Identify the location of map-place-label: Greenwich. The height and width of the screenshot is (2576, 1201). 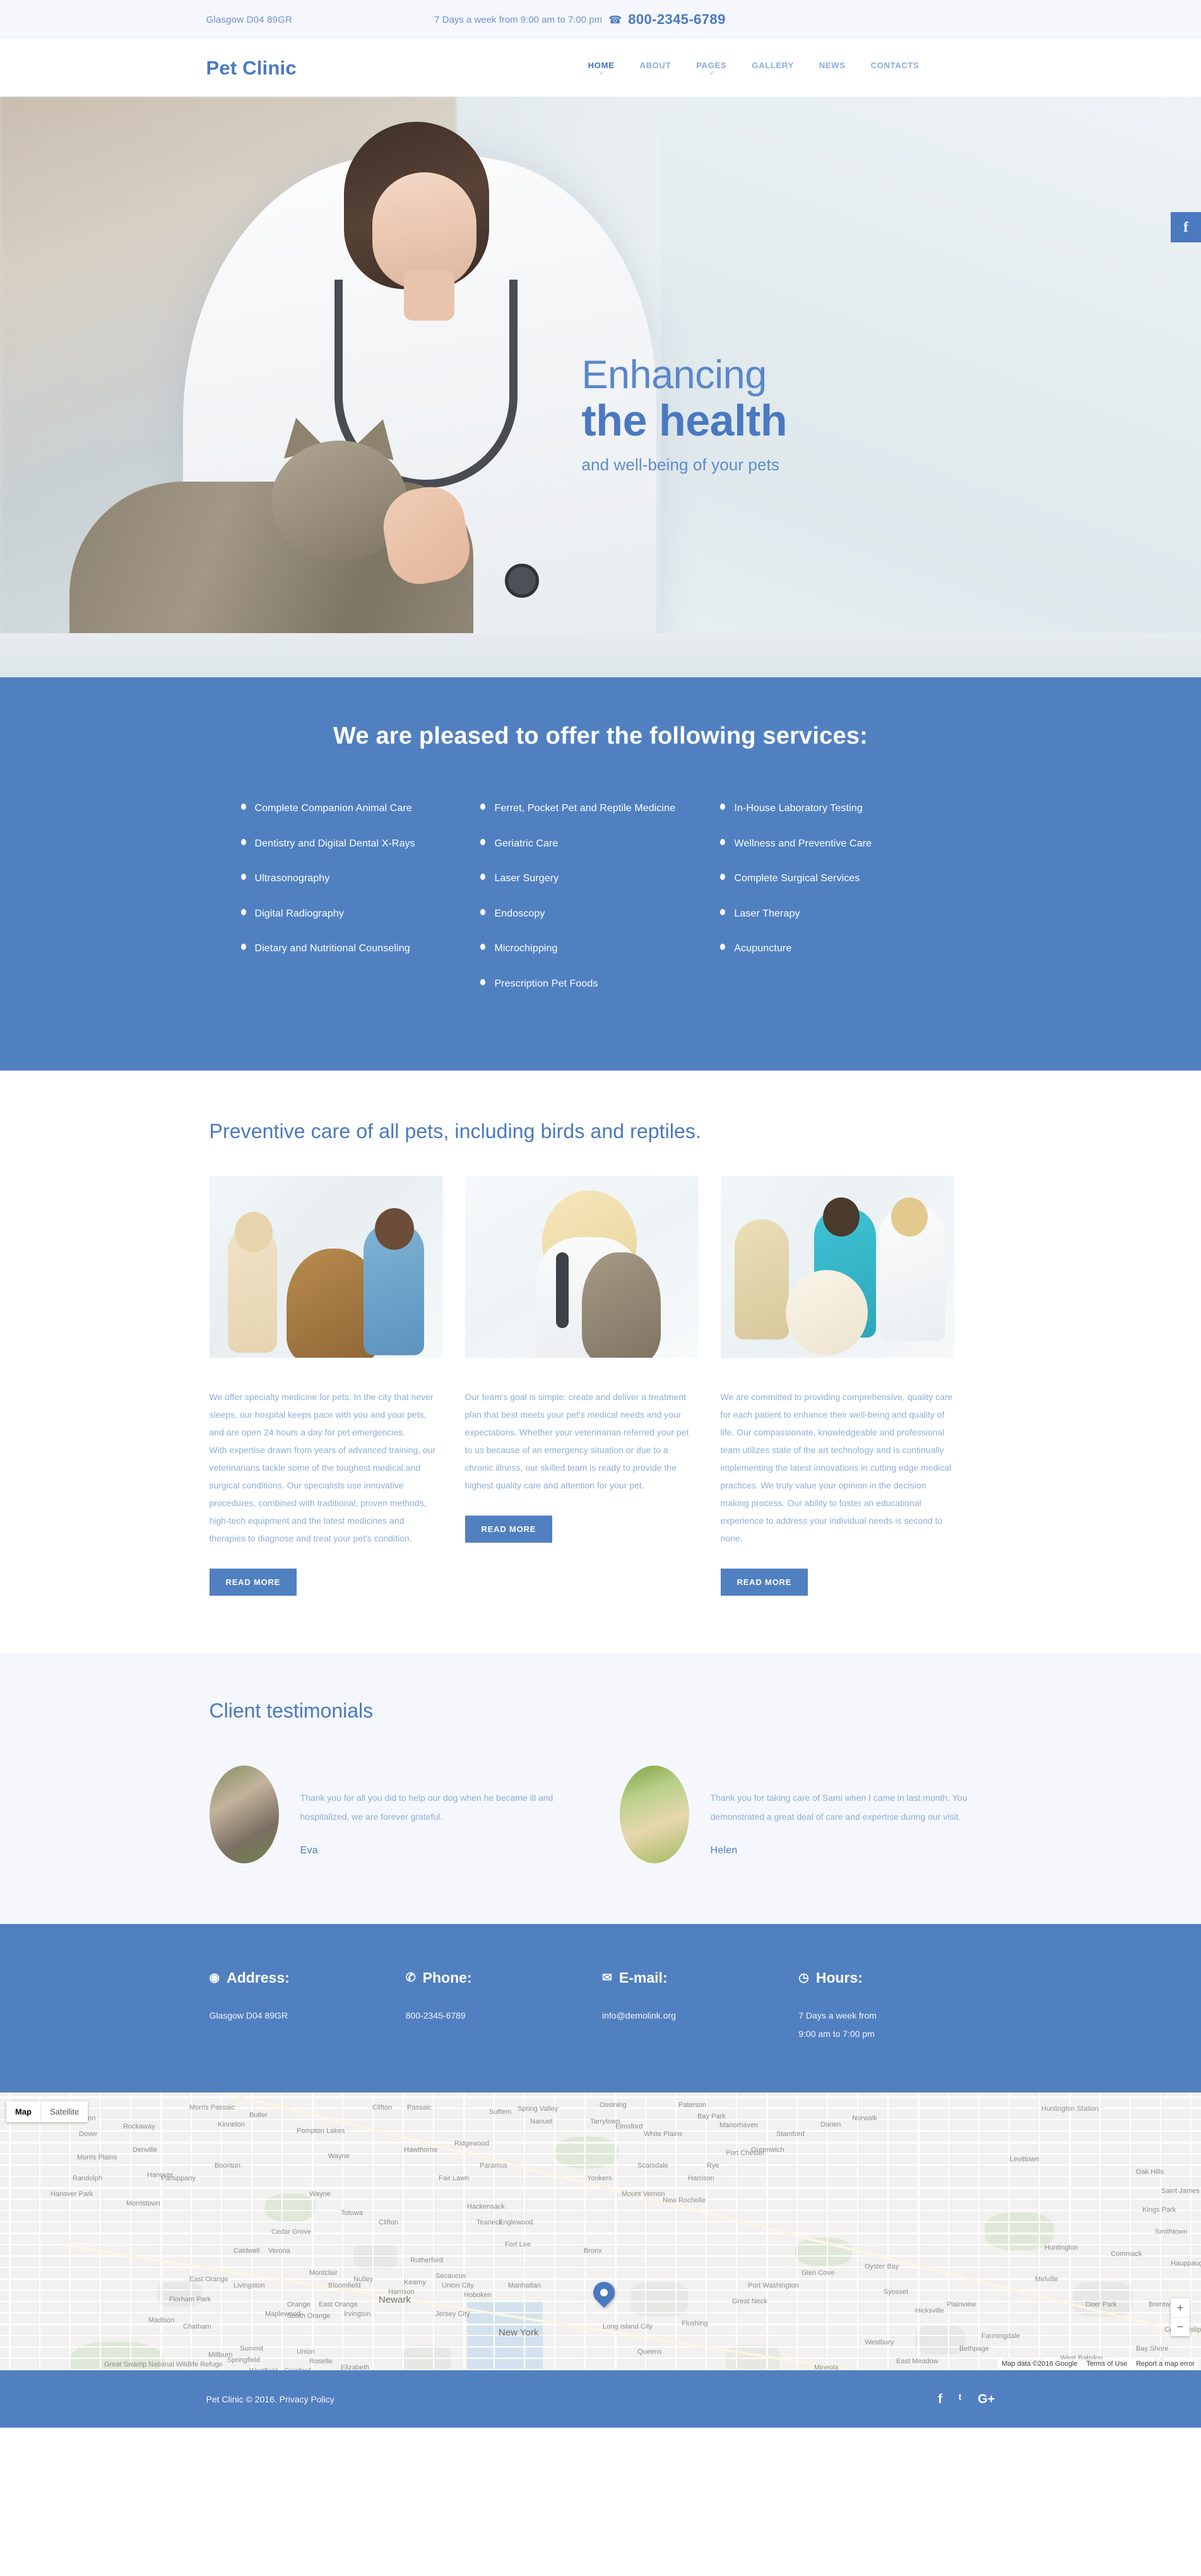
(767, 2150).